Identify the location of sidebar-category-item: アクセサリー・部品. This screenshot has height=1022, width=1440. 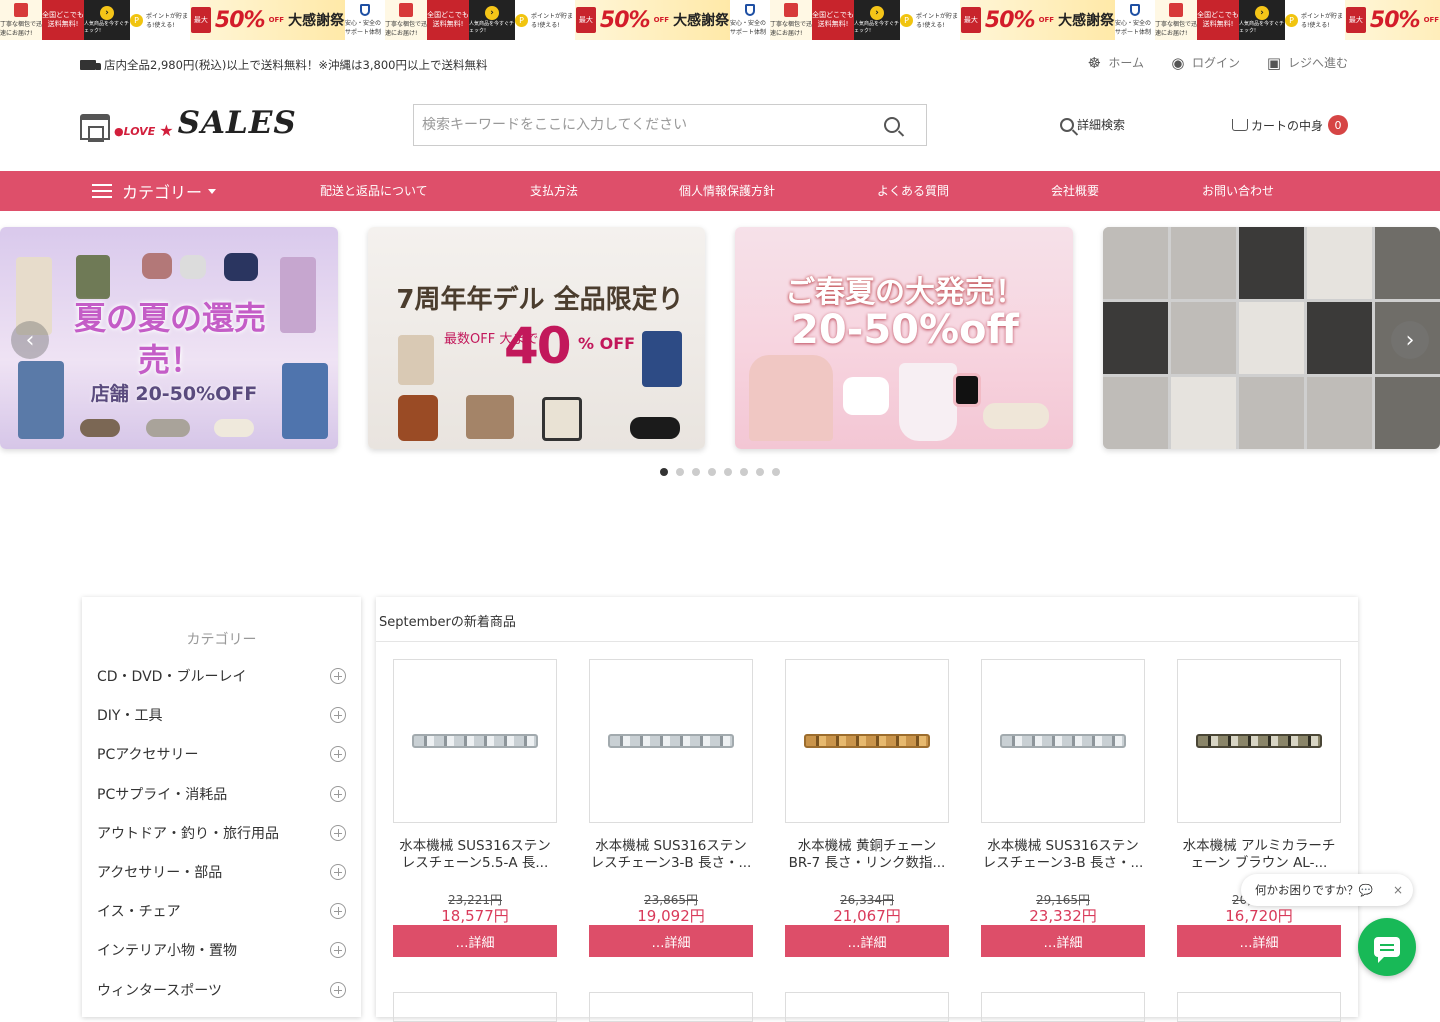
(221, 872).